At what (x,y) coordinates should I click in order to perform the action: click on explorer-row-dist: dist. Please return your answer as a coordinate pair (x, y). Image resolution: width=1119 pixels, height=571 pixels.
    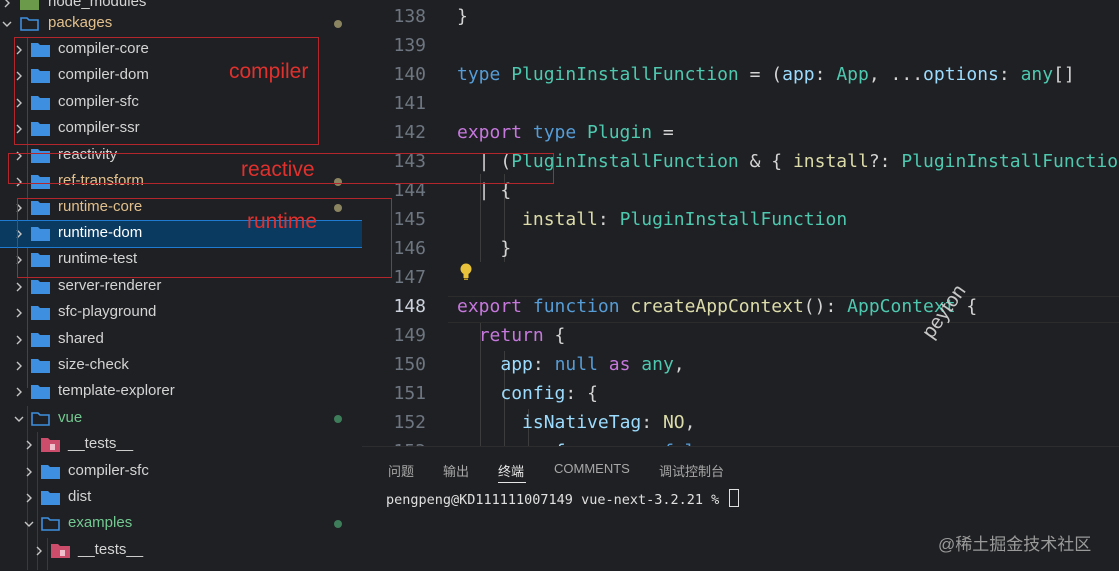
    Looking at the image, I should click on (181, 498).